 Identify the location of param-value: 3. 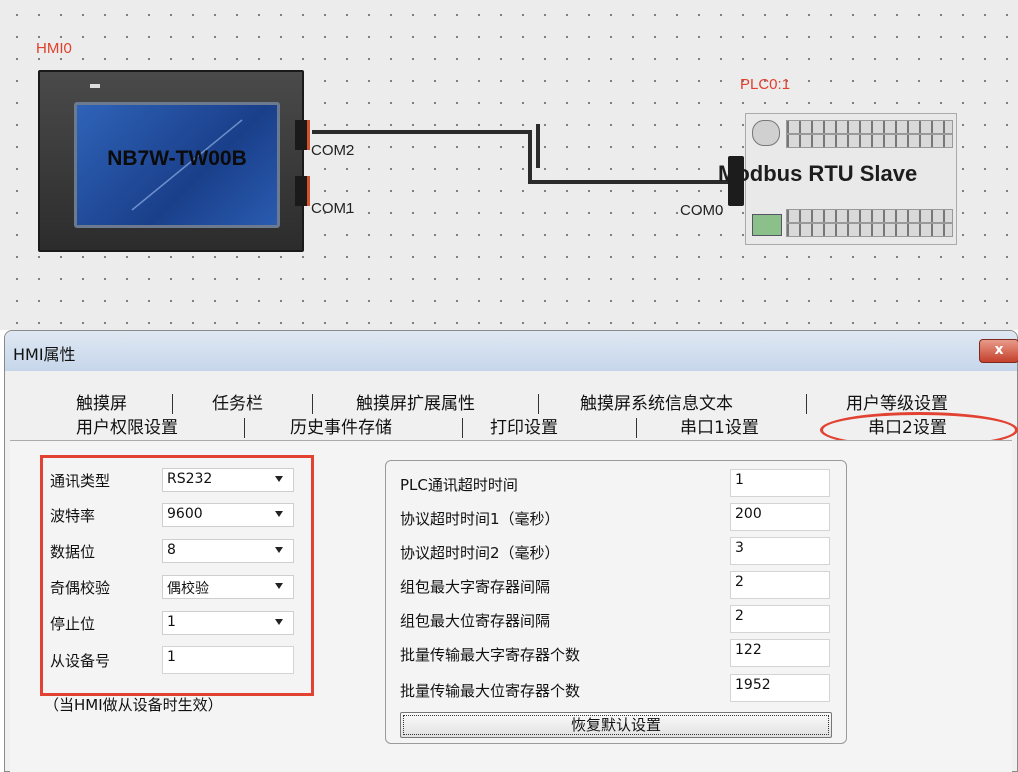
(739, 548).